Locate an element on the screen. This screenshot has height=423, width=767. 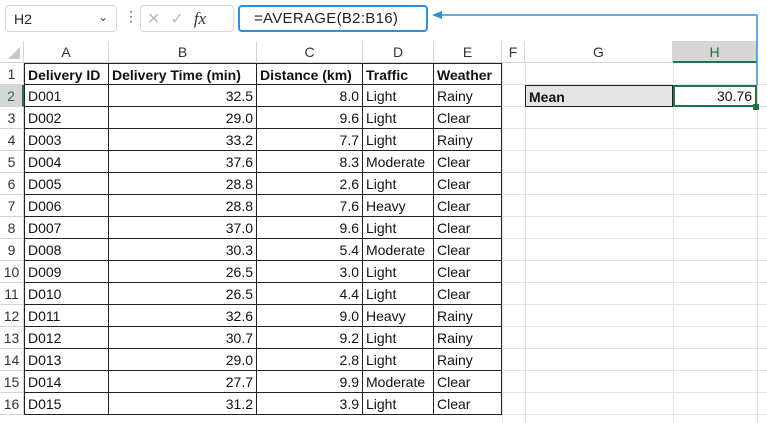
annotation-arrow is located at coordinates (595, 48).